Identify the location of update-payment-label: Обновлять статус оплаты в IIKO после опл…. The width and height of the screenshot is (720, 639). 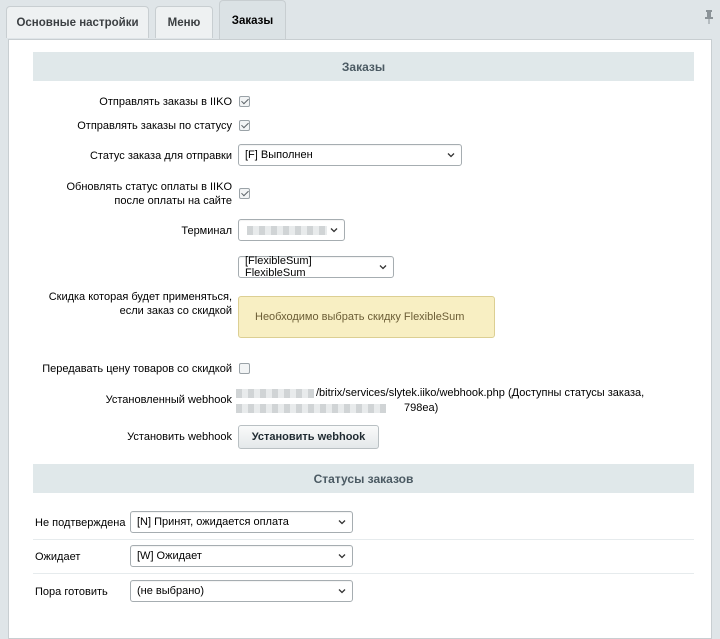
(150, 194).